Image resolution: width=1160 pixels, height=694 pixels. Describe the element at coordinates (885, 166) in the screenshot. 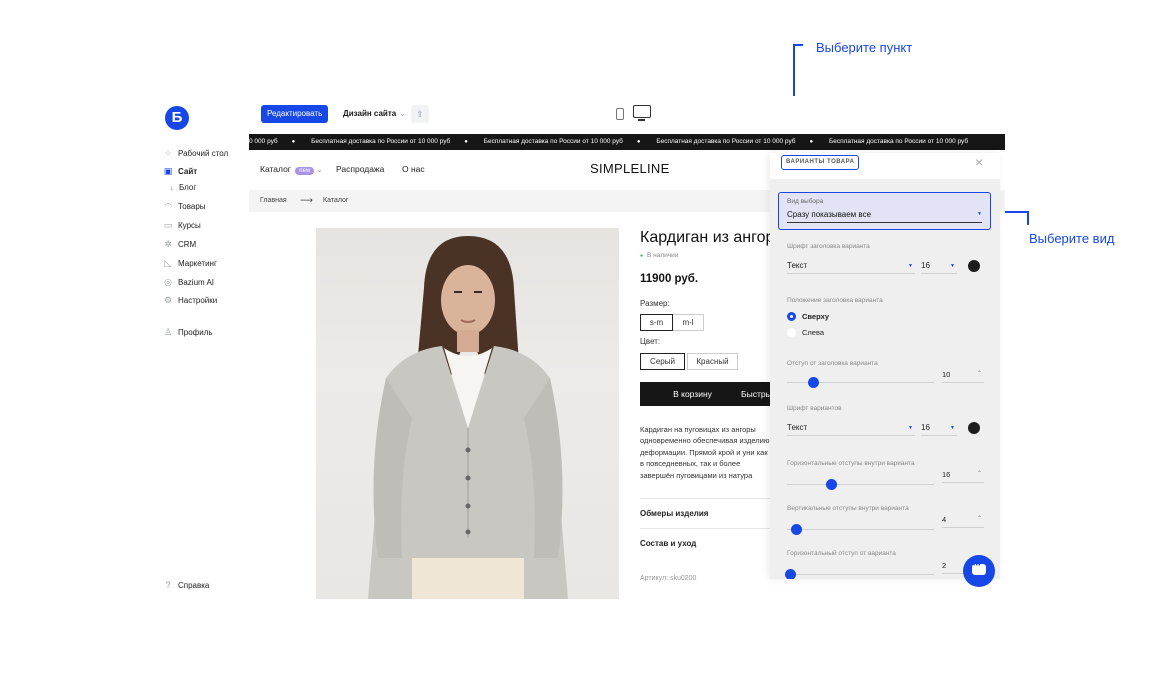

I see `panel-header: ВАРИАНТЫ ТОВАРА ×` at that location.